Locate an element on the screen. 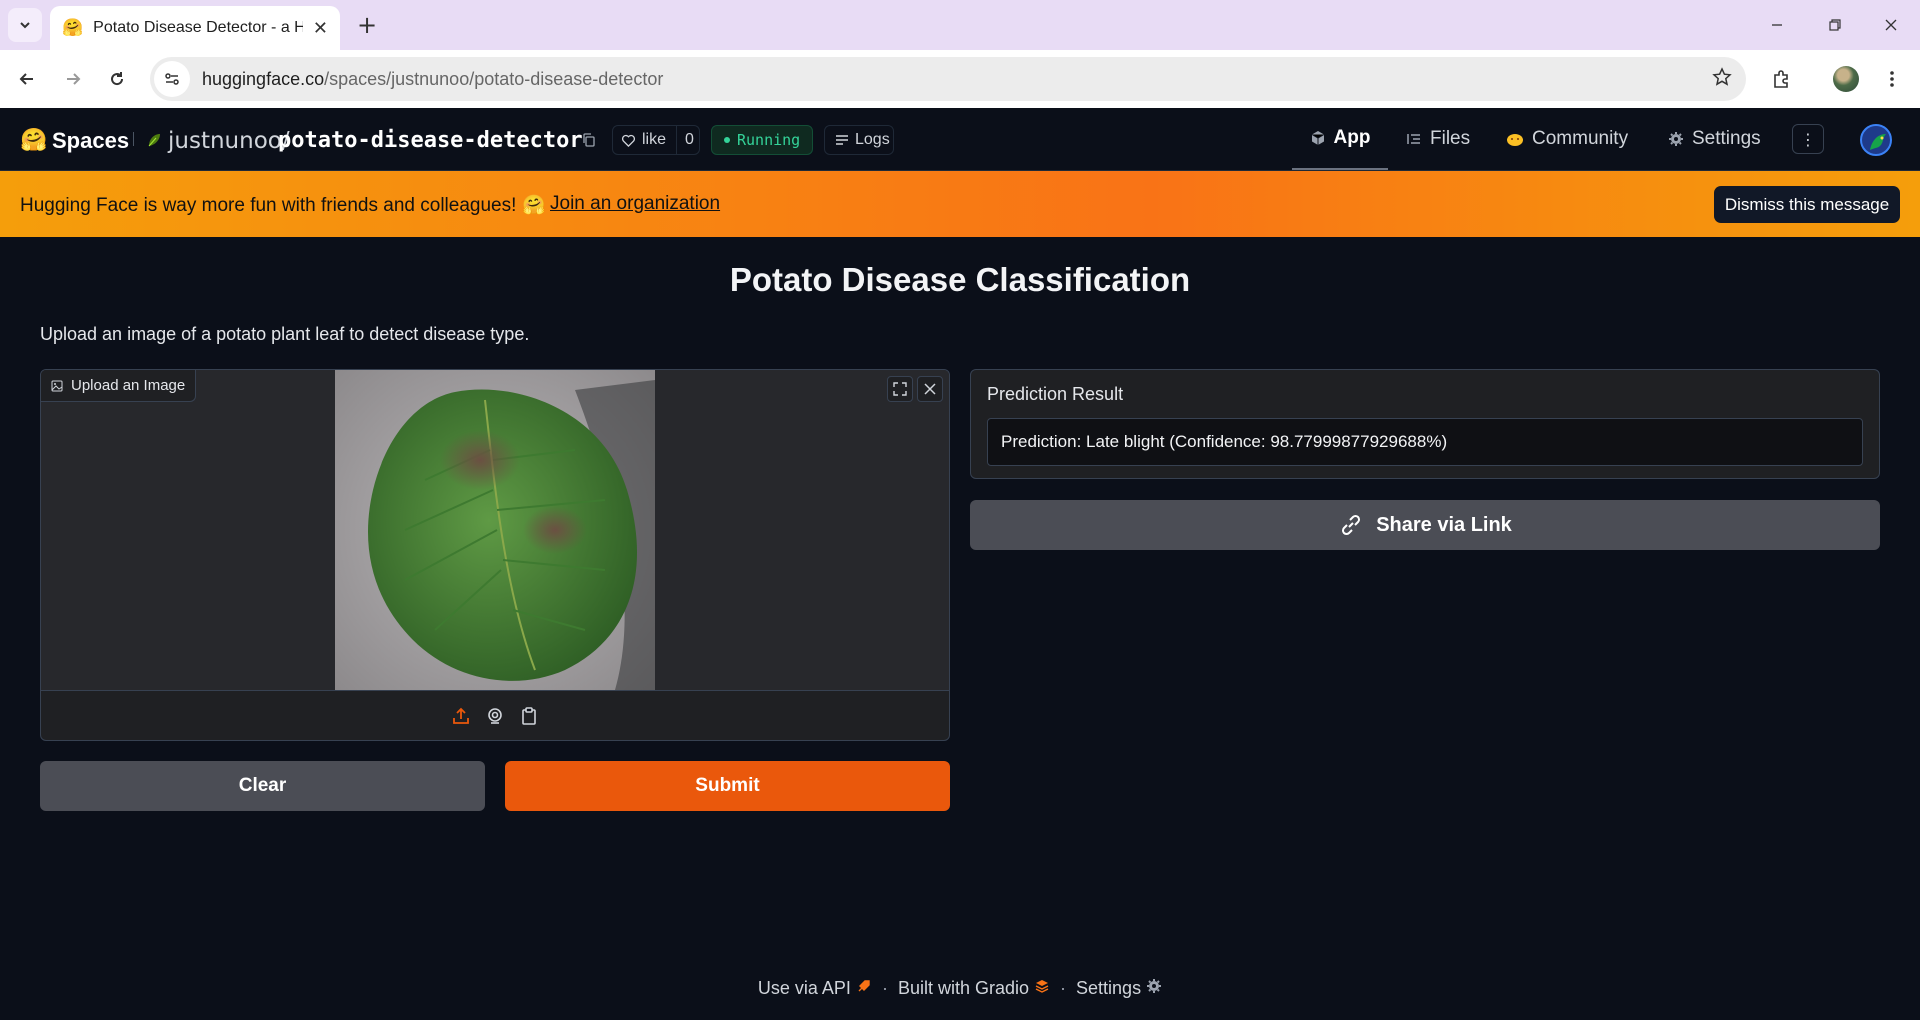  dismiss-button: Dismiss this message is located at coordinates (1807, 204).